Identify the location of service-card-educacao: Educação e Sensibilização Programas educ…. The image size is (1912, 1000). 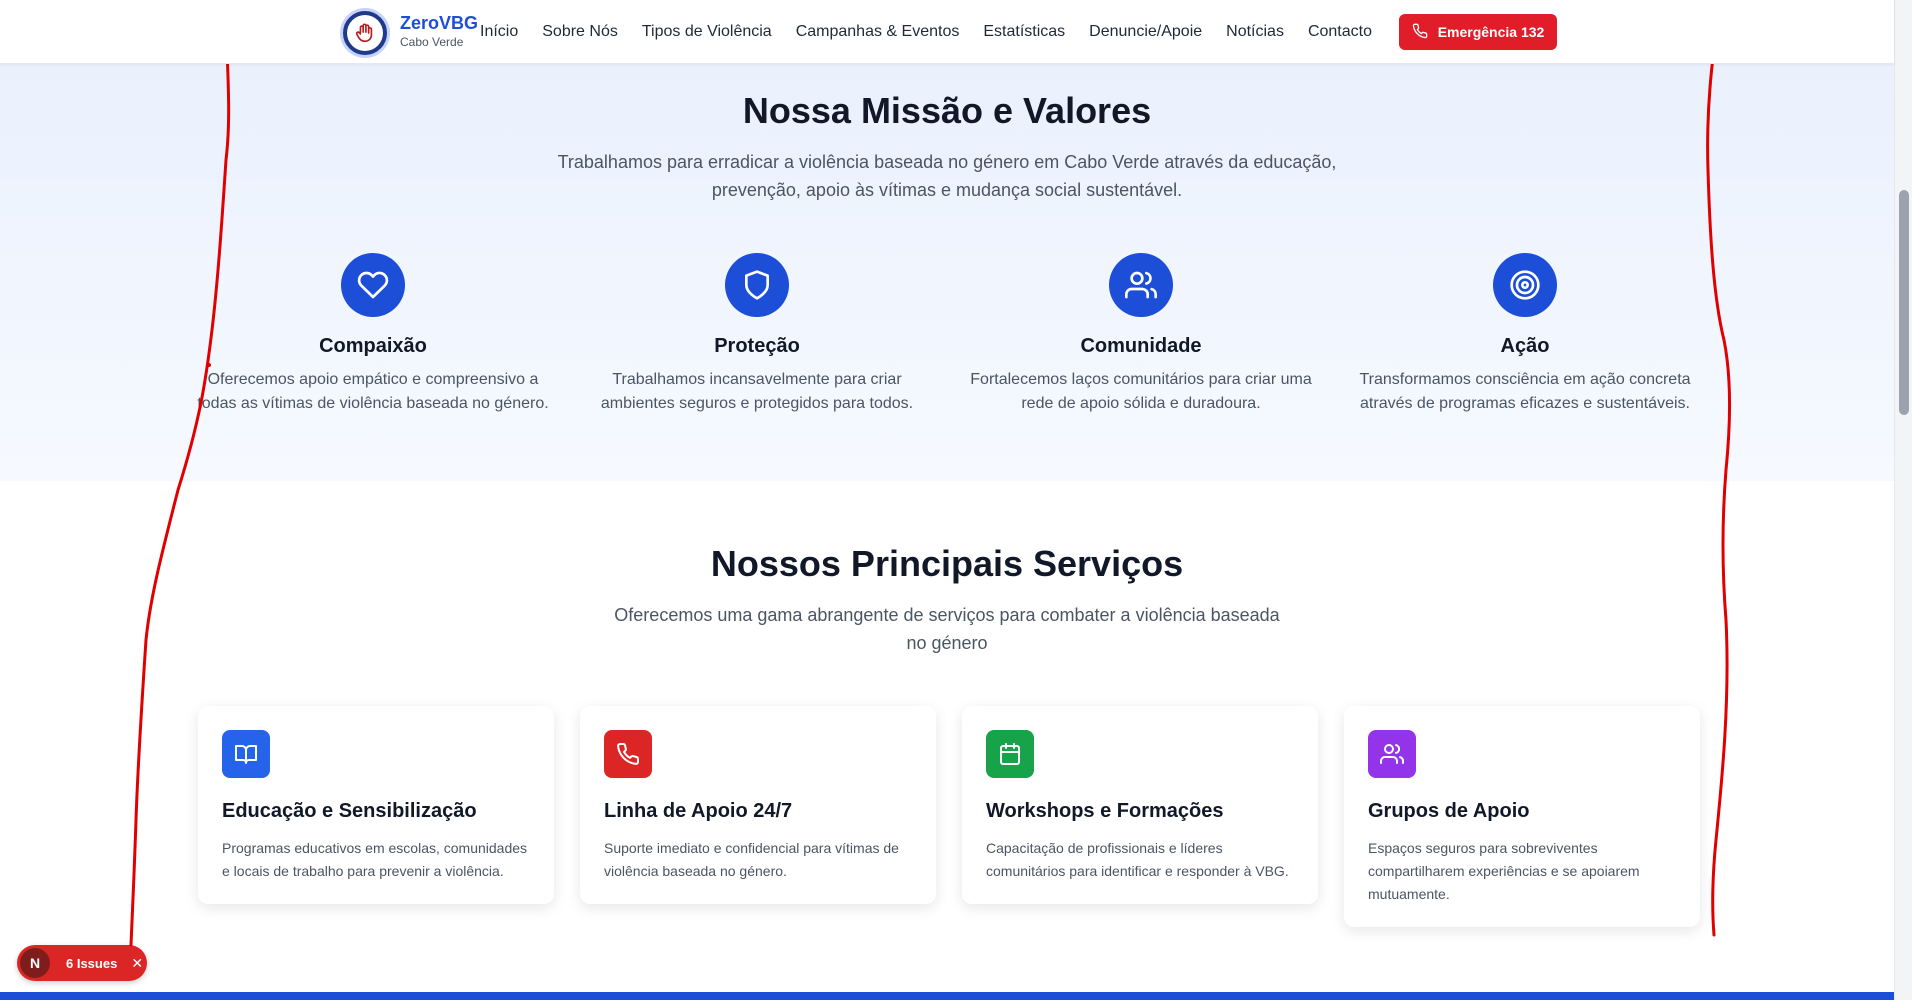
(376, 805).